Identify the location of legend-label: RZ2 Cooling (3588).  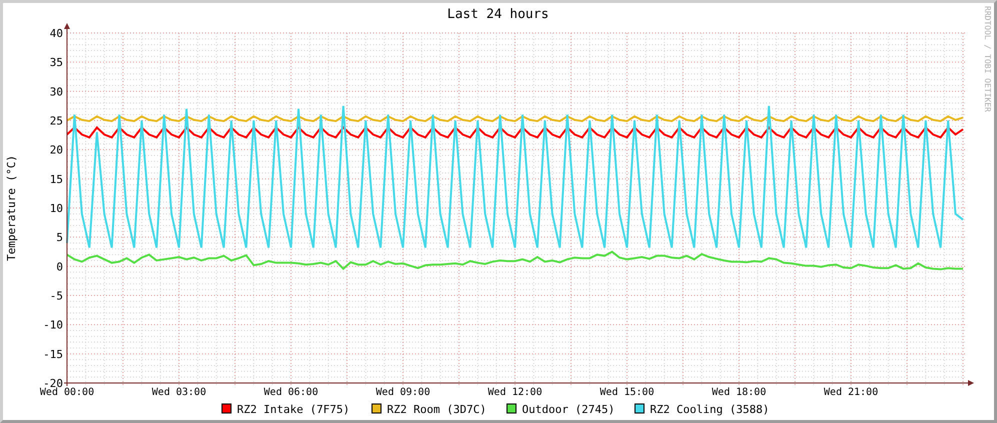
(710, 409).